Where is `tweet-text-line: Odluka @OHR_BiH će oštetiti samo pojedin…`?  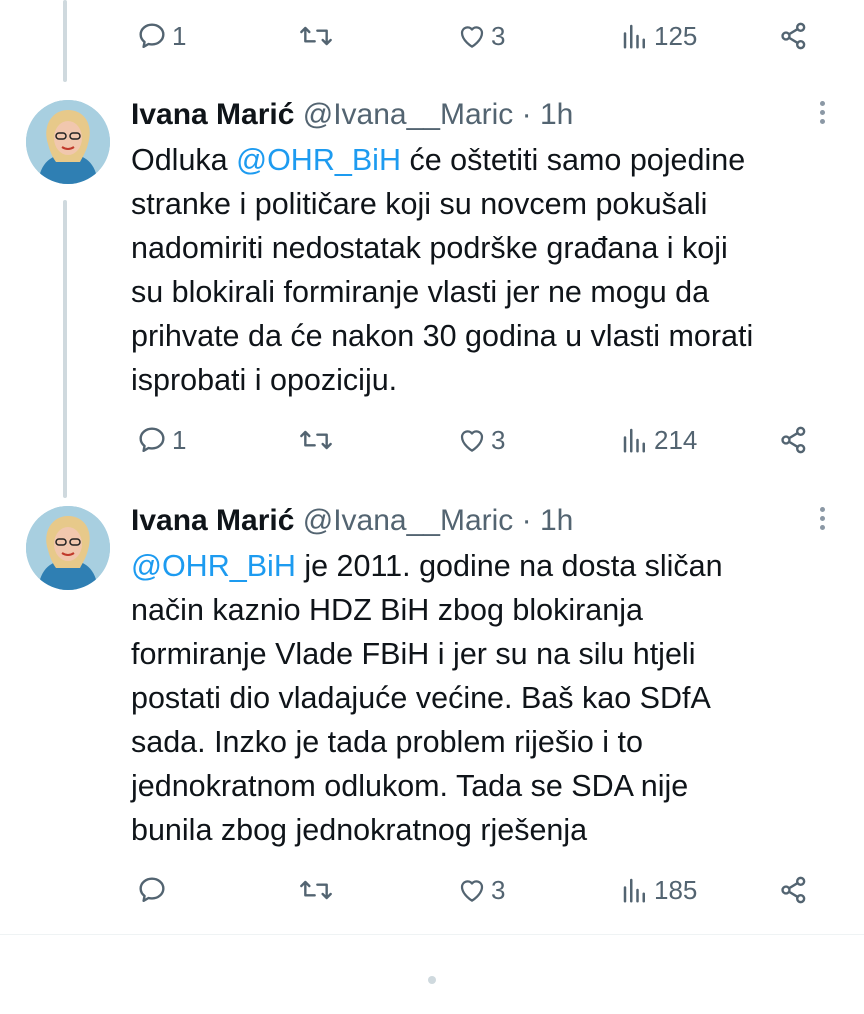 tweet-text-line: Odluka @OHR_BiH će oštetiti samo pojedin… is located at coordinates (438, 160).